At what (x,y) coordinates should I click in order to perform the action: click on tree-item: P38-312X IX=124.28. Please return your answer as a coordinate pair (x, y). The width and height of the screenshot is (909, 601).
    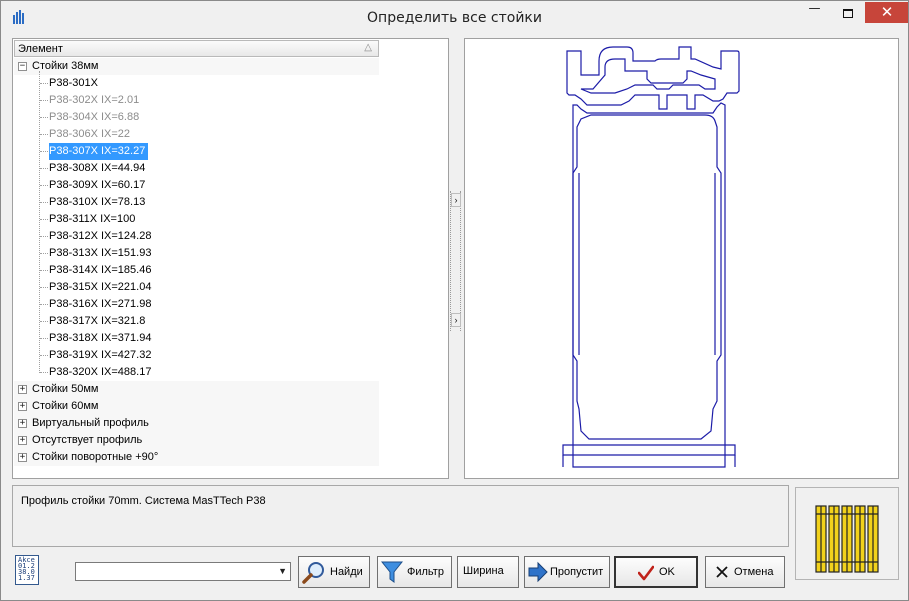
    Looking at the image, I should click on (196, 236).